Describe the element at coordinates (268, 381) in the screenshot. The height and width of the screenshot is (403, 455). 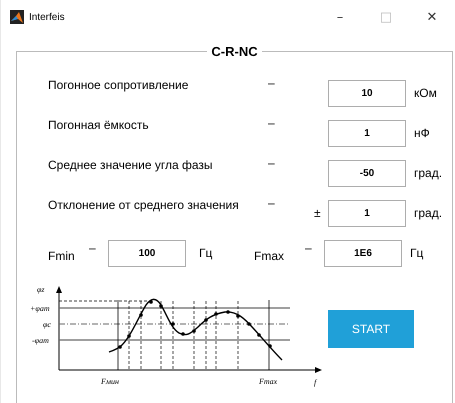
I see `axis-label: Fmax` at that location.